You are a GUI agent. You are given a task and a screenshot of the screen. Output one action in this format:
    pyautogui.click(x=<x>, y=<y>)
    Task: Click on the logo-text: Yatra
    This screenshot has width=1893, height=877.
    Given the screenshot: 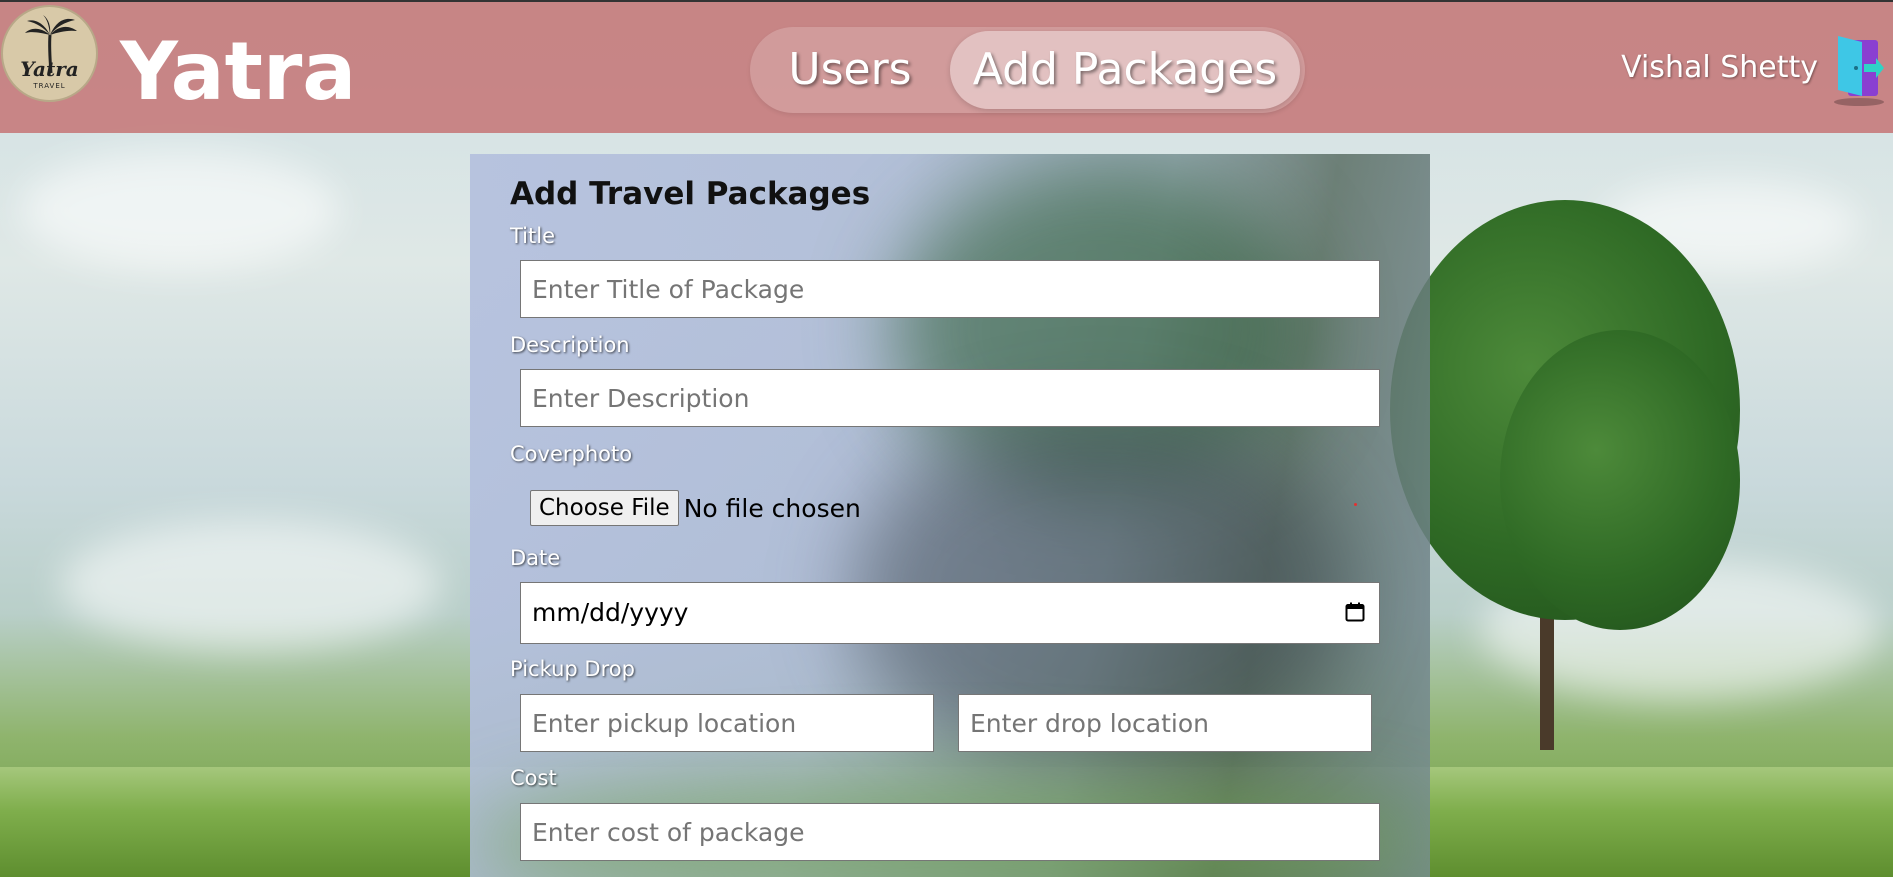 What is the action you would take?
    pyautogui.click(x=49, y=69)
    